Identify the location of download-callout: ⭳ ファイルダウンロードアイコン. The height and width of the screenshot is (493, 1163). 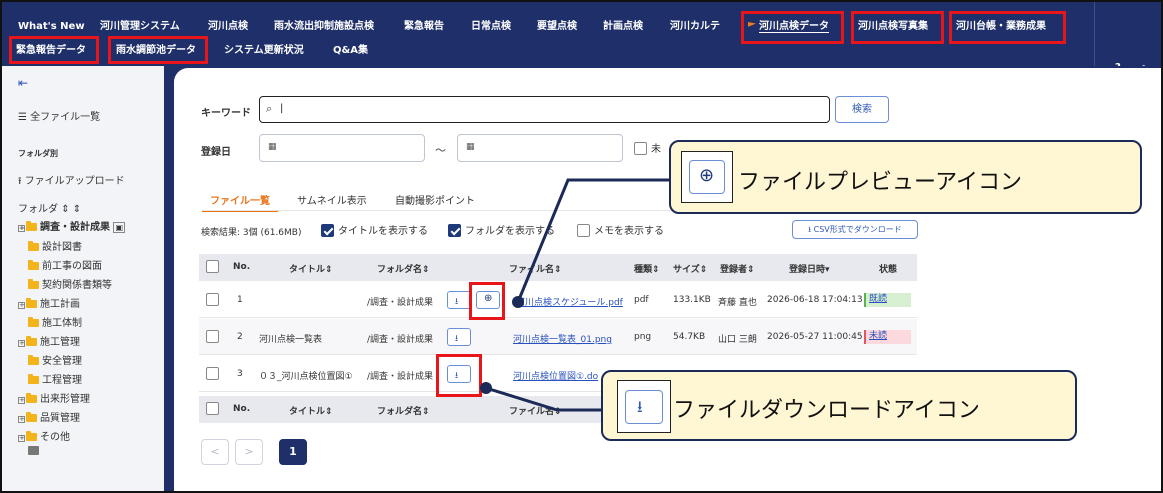
(839, 405).